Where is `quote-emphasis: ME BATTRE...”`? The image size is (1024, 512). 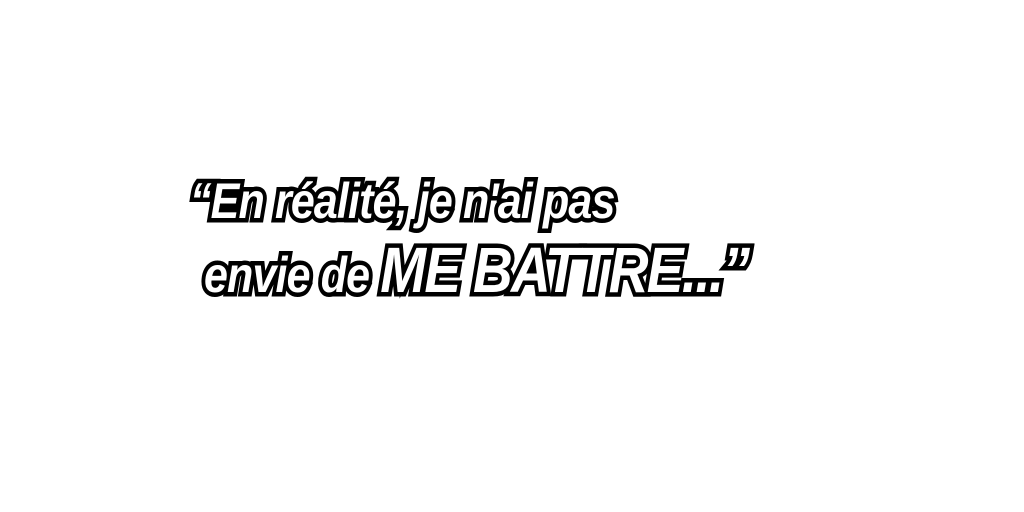 quote-emphasis: ME BATTRE...” is located at coordinates (564, 270).